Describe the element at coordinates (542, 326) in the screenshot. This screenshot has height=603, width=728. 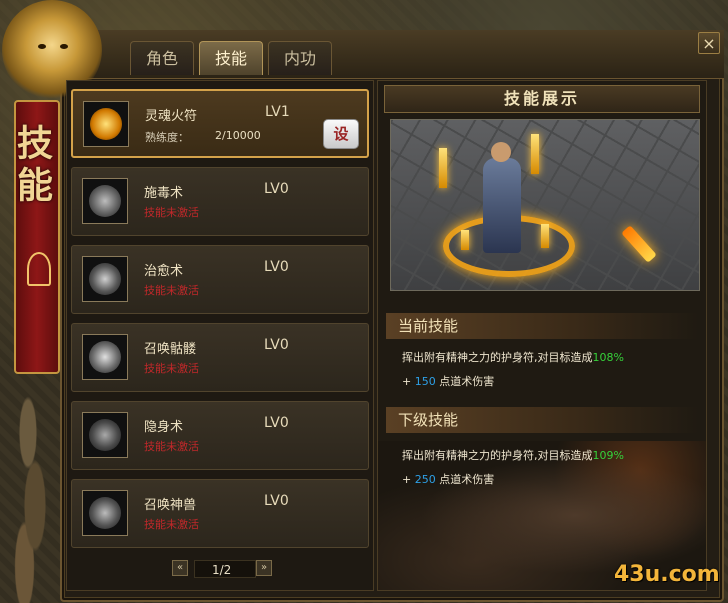
I see `current-skill-heading: 当前技能` at that location.